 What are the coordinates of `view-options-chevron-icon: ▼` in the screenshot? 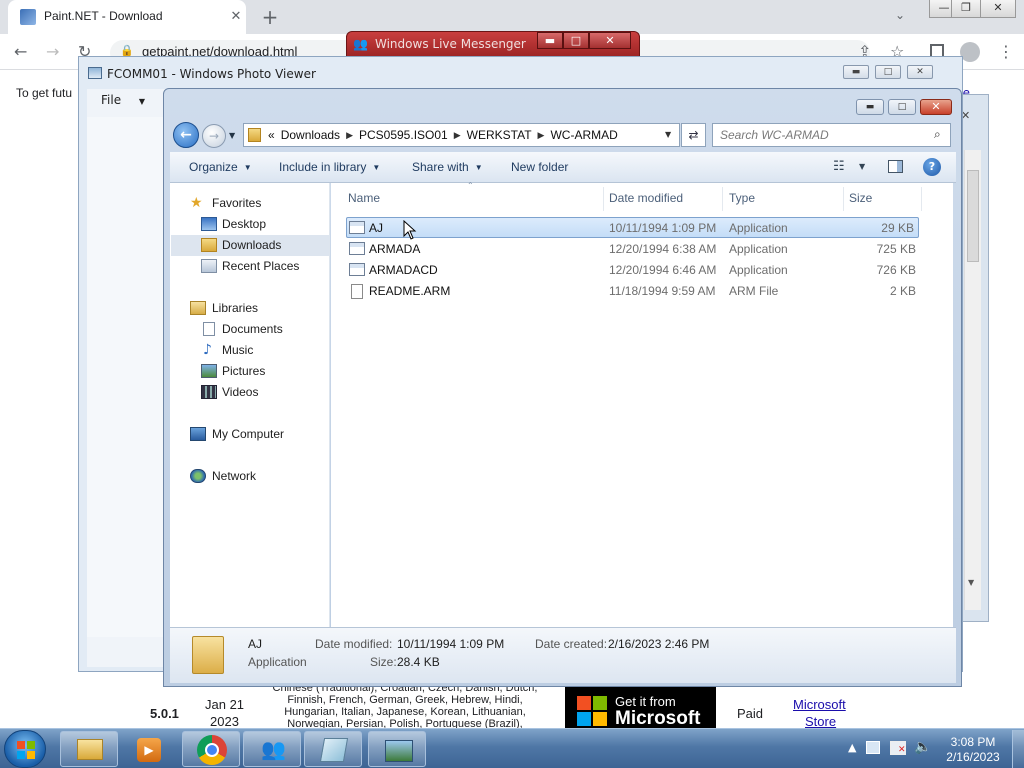 It's located at (862, 166).